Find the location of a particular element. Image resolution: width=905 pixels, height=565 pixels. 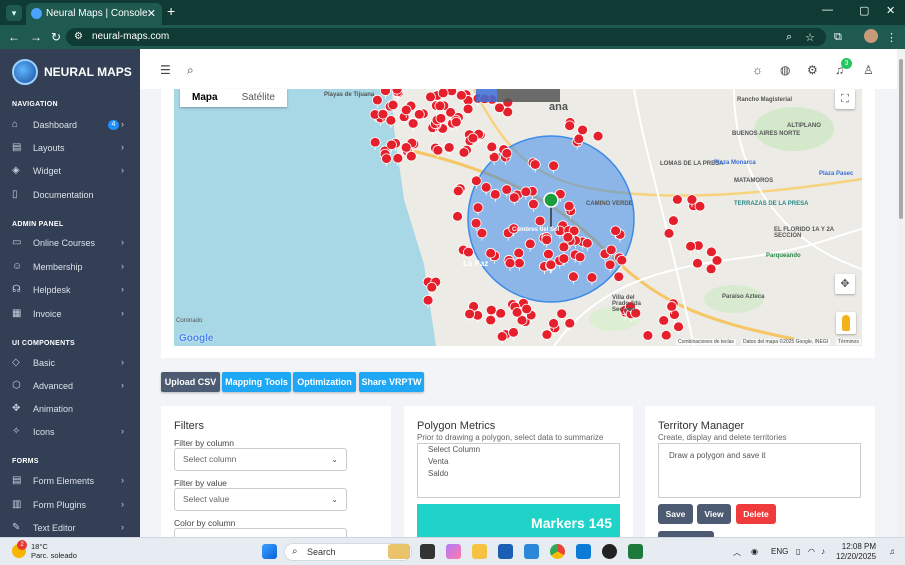

tray-app-icon: ◉ is located at coordinates (754, 551).